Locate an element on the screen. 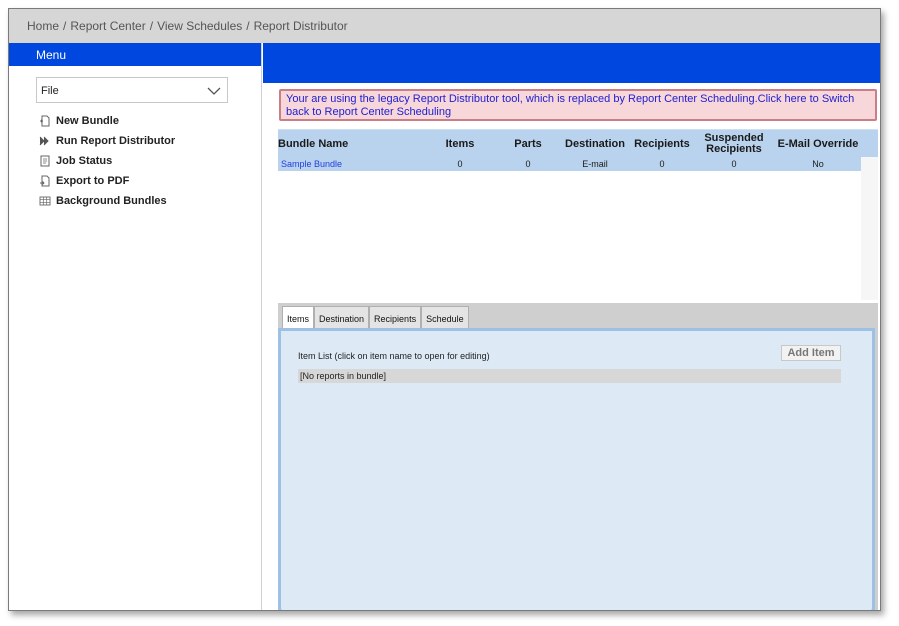 This screenshot has height=626, width=899. column-suspended-recipients: Suspended Recipients is located at coordinates (734, 144).